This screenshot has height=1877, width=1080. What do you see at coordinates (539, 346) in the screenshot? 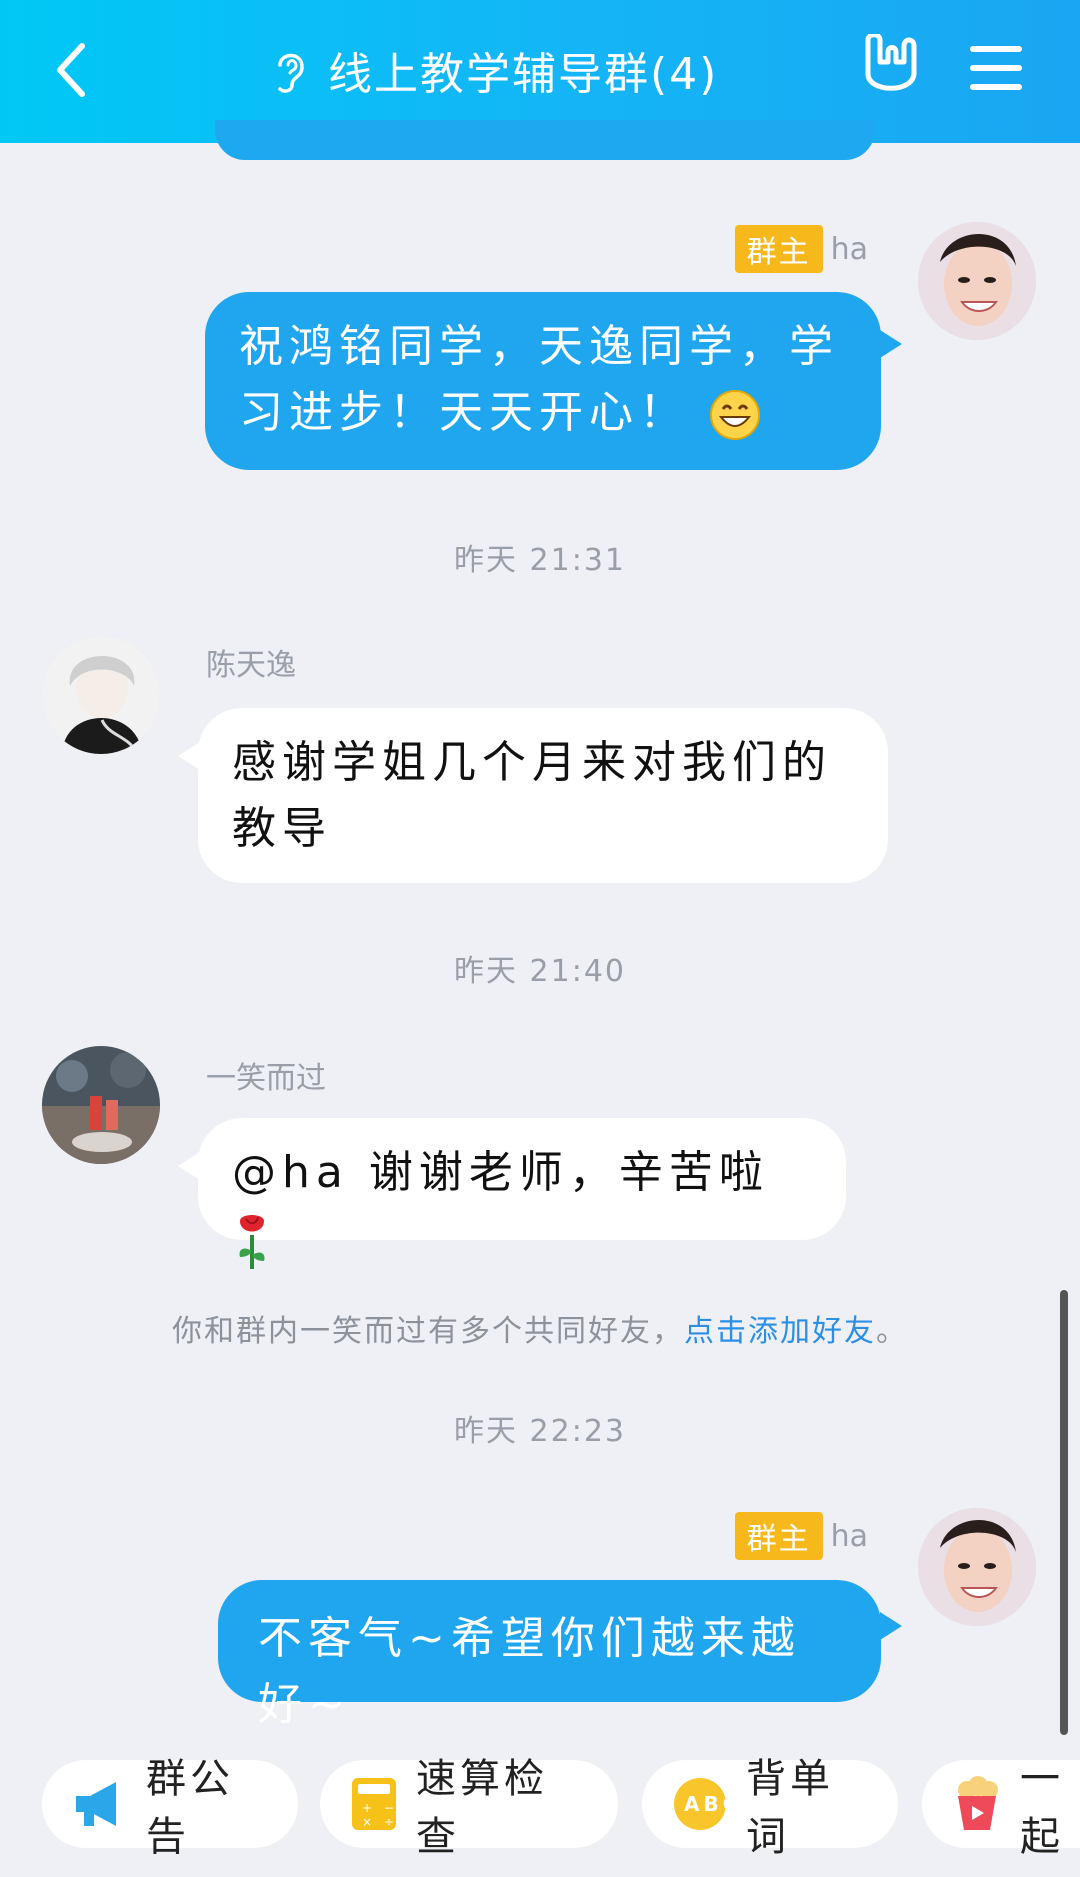
I see `message-text-line: 祝鸿铭同学，天逸同学，学` at bounding box center [539, 346].